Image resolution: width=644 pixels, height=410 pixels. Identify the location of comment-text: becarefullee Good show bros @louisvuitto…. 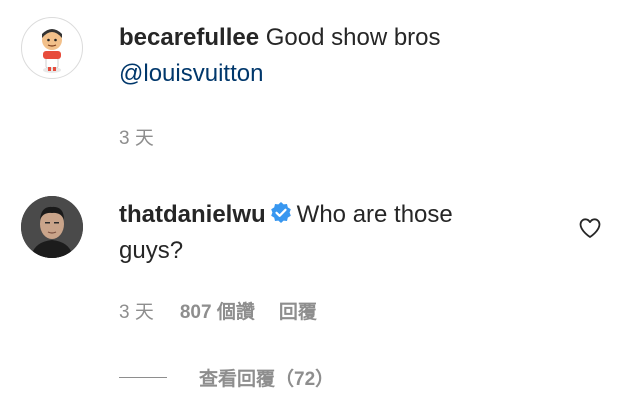
(344, 56).